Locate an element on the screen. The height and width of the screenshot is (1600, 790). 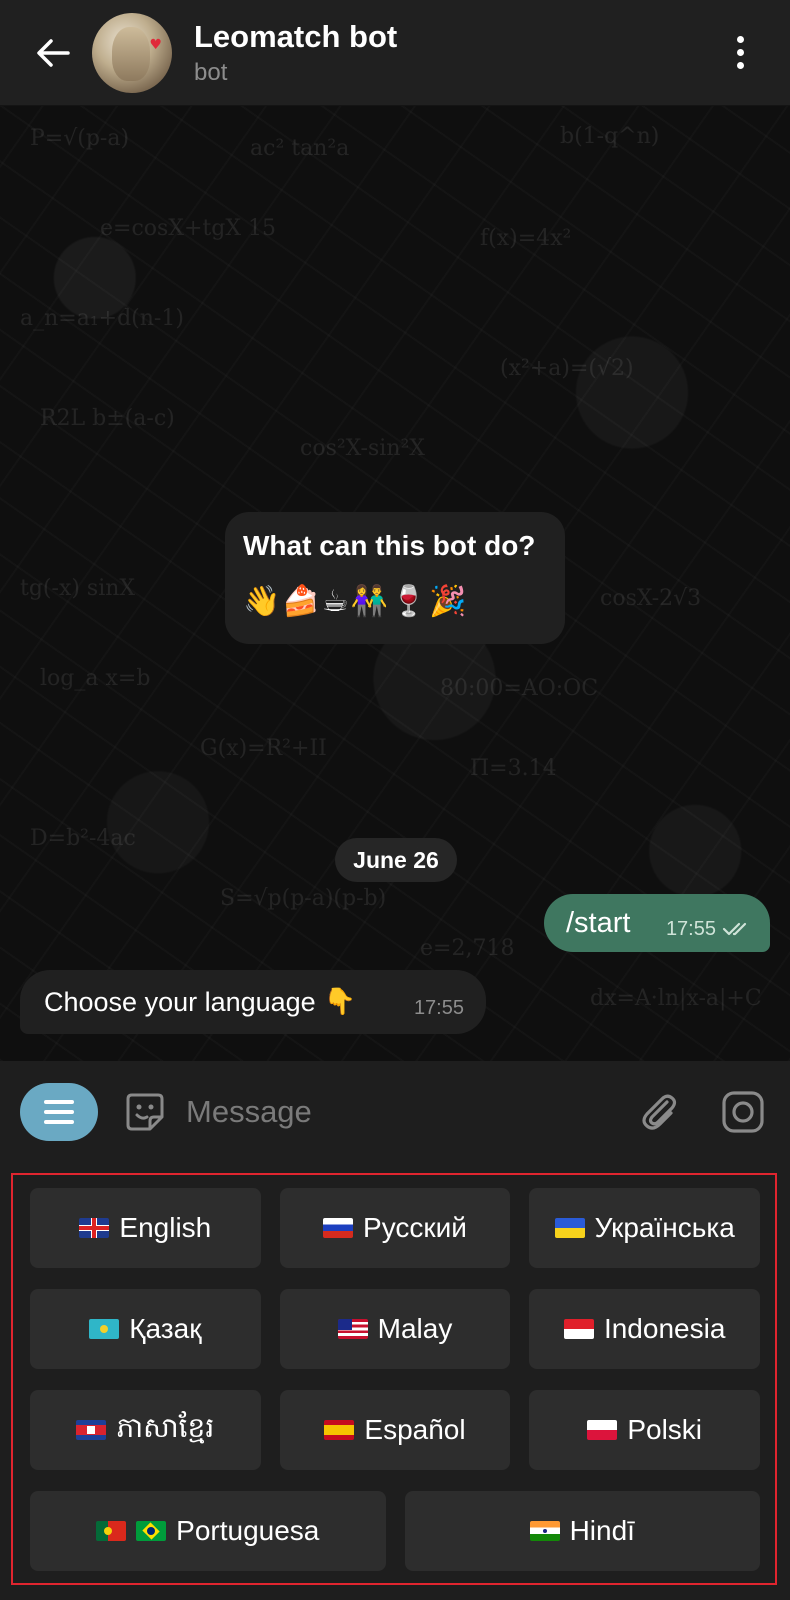
kazakhstan-flag-icon is located at coordinates (104, 1329).